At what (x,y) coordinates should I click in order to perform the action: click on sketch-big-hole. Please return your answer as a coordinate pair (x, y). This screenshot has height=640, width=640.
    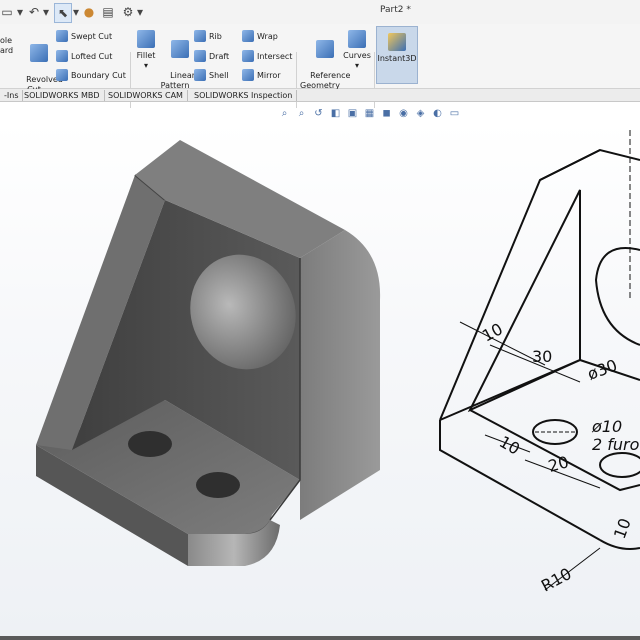
    Looking at the image, I should click on (617, 296).